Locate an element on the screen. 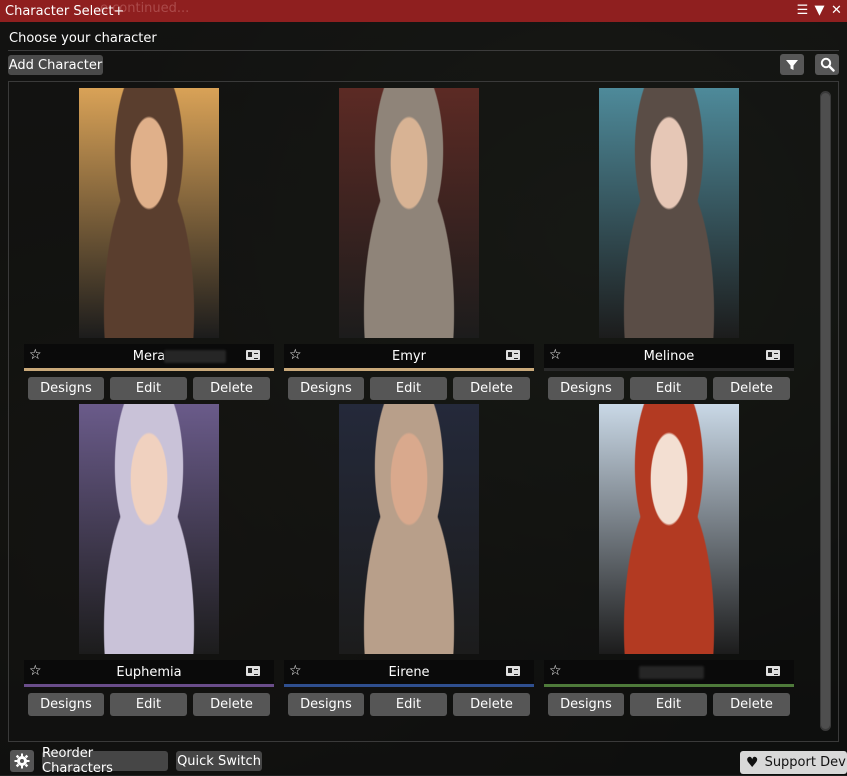  character-name-bar: ☆ Eirene is located at coordinates (409, 672).